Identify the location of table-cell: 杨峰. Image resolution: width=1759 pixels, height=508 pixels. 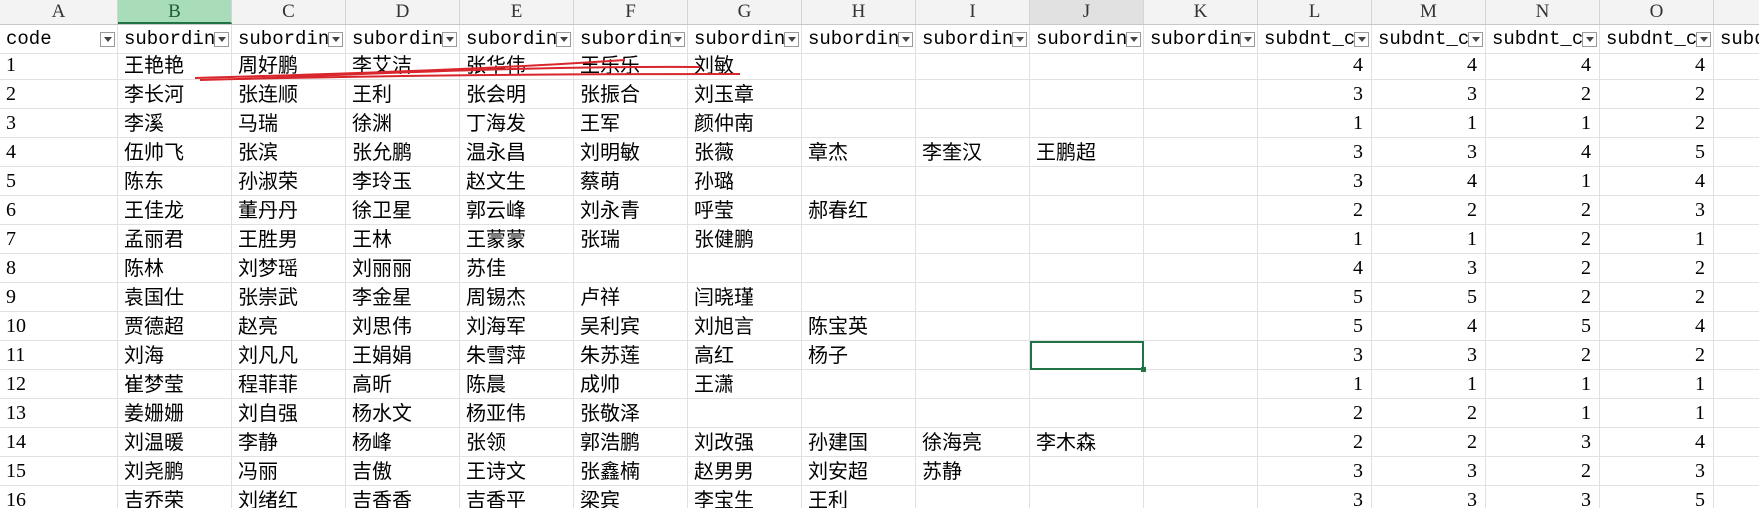
(403, 442).